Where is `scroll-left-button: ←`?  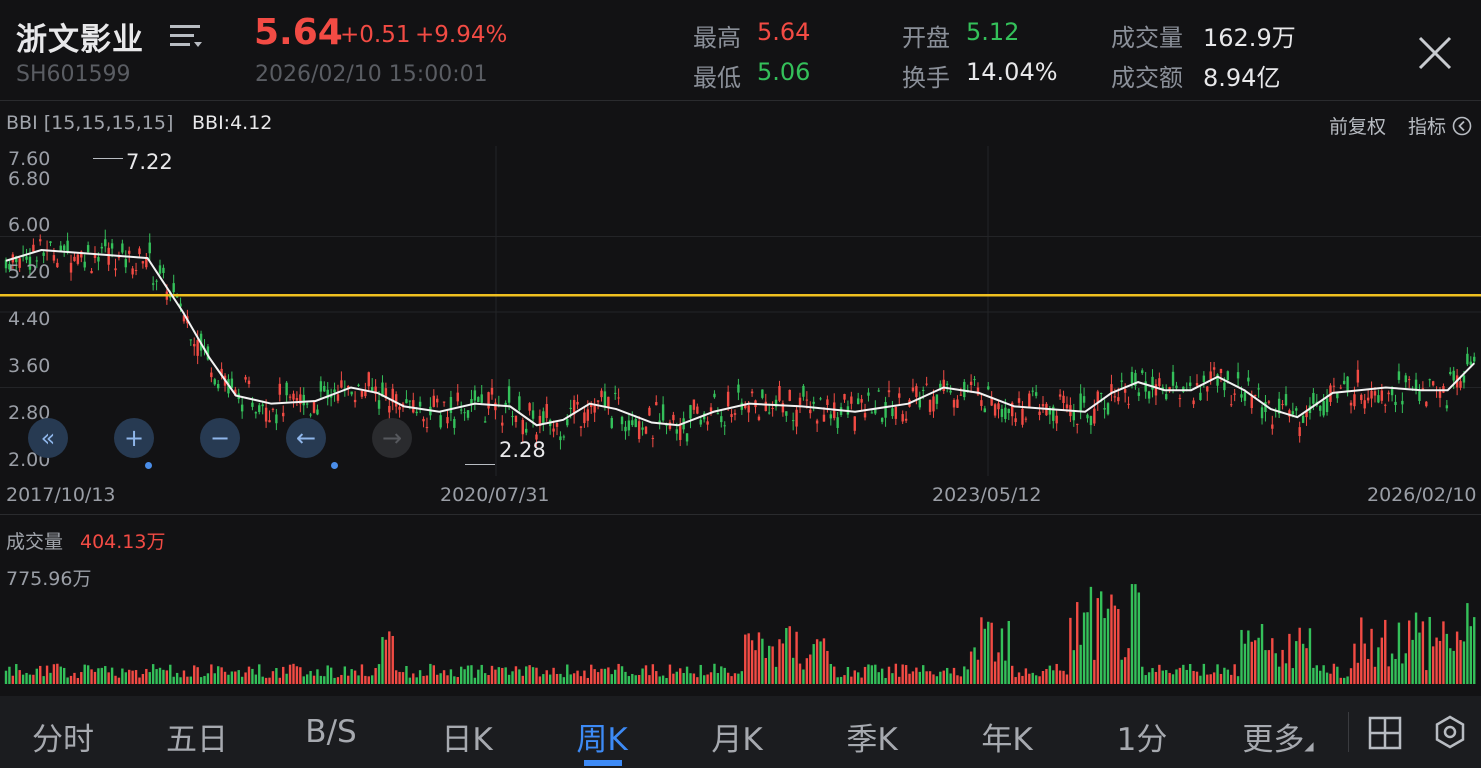
scroll-left-button: ← is located at coordinates (306, 438).